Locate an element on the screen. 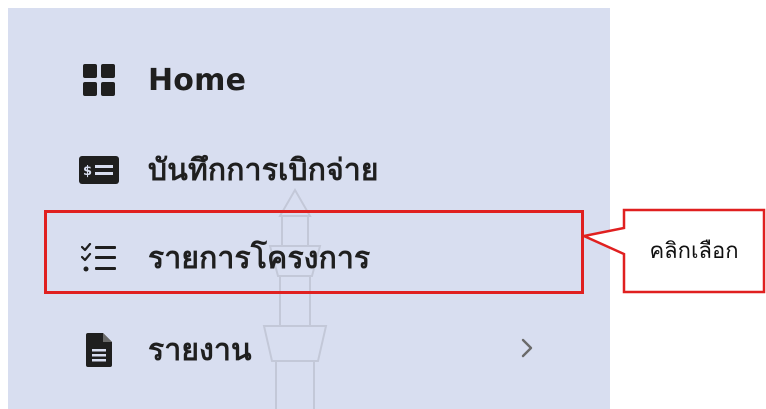 This screenshot has width=766, height=409. callout-text: คลิกเลือก is located at coordinates (694, 251).